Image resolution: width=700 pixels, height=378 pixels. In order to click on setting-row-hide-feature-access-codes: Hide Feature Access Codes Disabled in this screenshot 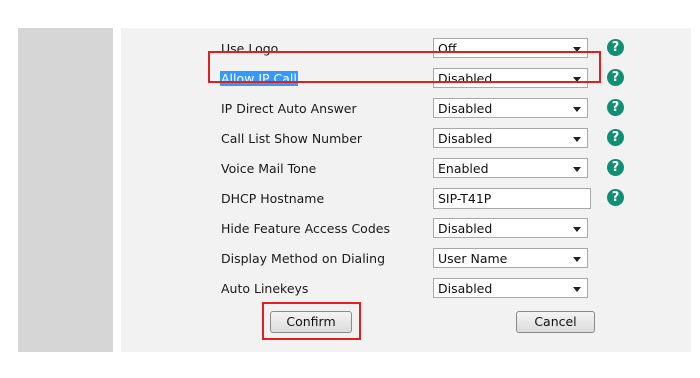, I will do `click(406, 230)`.